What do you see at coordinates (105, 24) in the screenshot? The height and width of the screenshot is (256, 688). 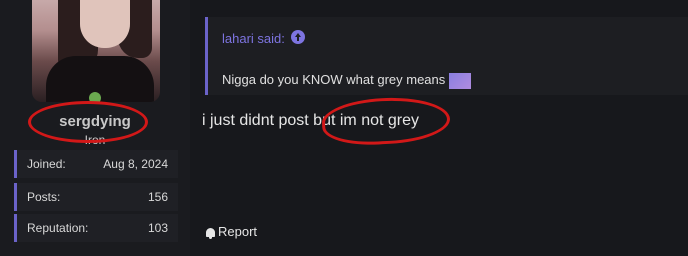 I see `avatar-face` at bounding box center [105, 24].